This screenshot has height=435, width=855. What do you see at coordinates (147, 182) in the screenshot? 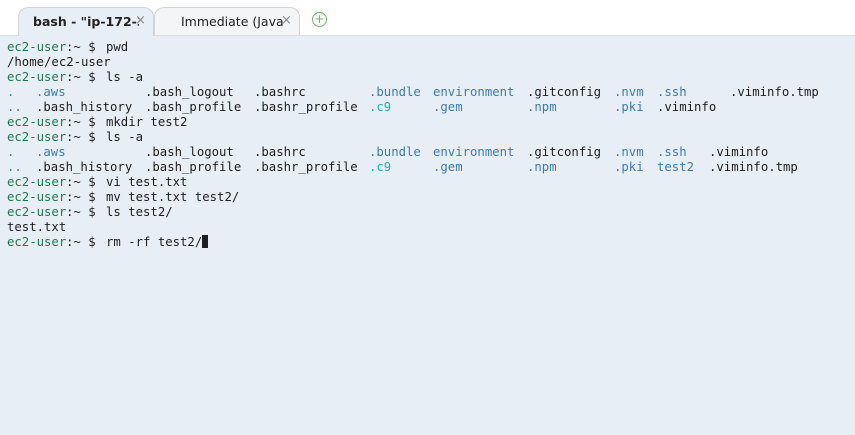
I see `command-text: vi test.txt` at bounding box center [147, 182].